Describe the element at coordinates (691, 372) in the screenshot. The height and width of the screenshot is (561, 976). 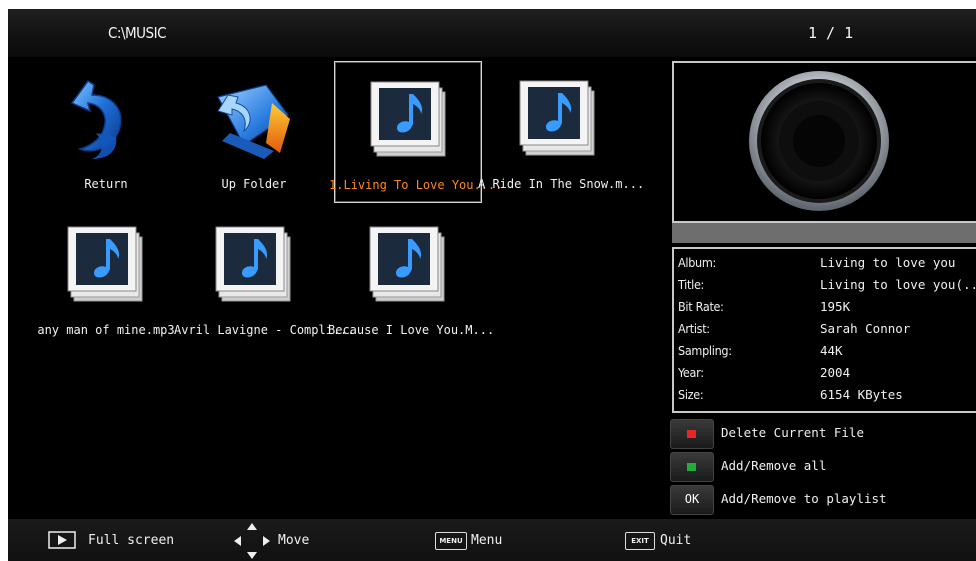
I see `info-key: Year:` at that location.